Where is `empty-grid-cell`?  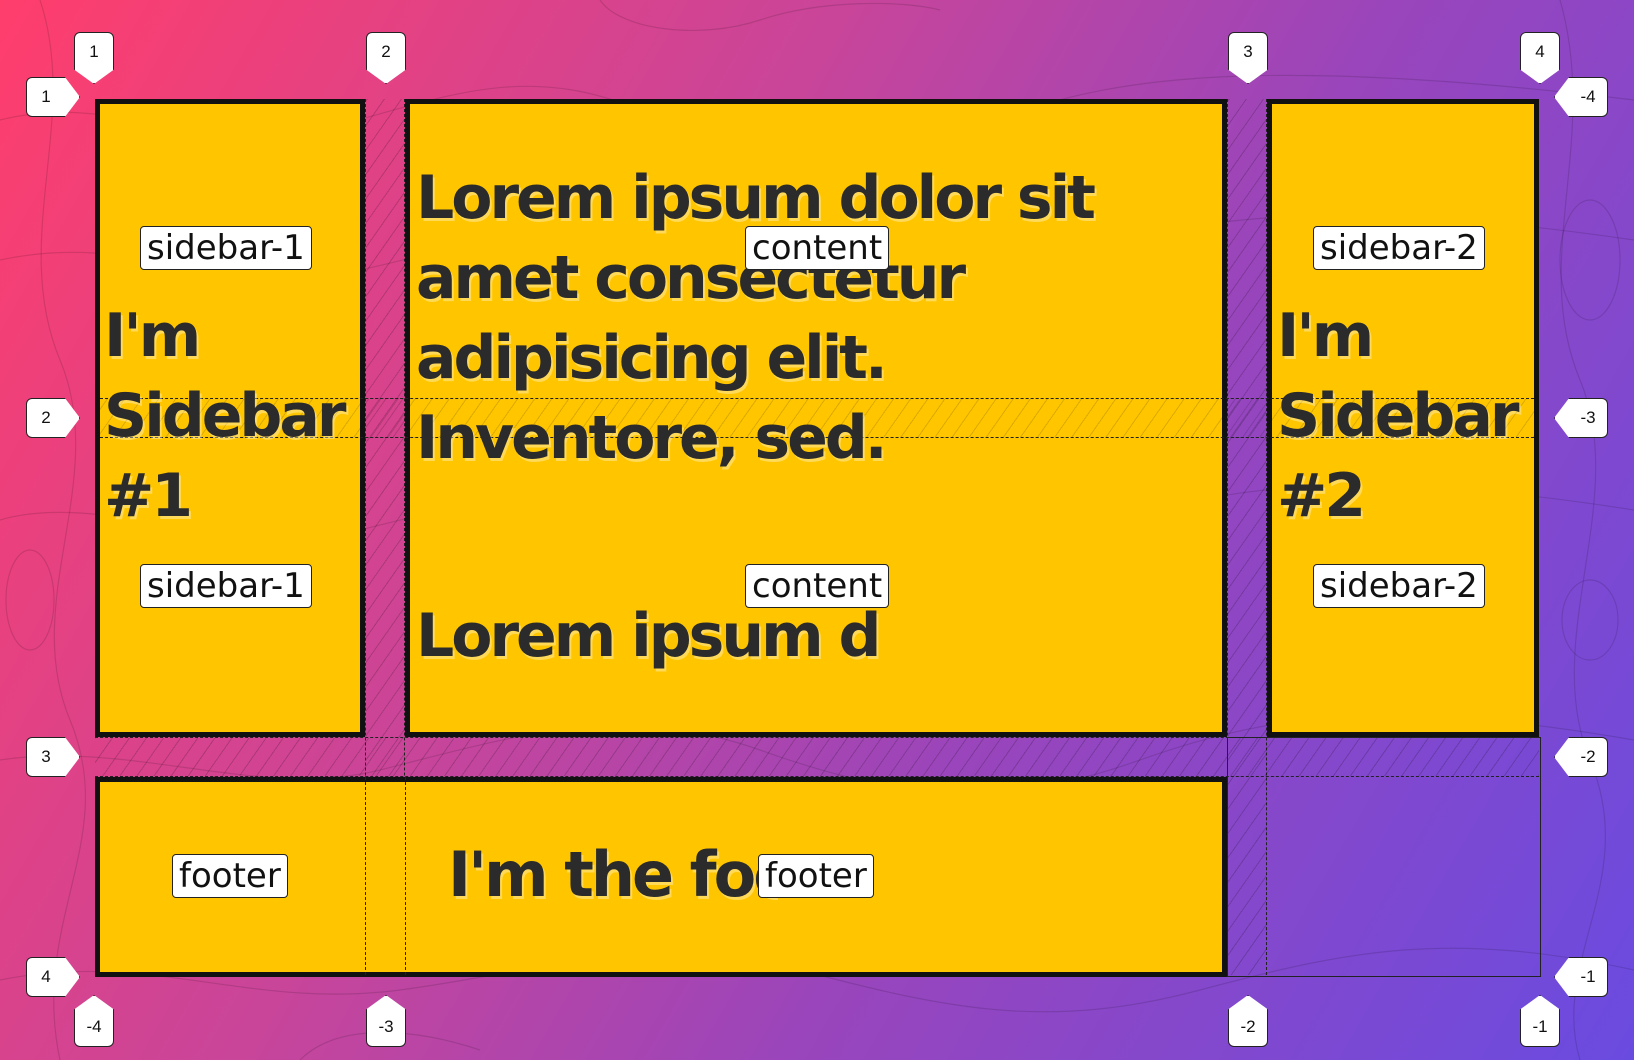 empty-grid-cell is located at coordinates (1384, 857).